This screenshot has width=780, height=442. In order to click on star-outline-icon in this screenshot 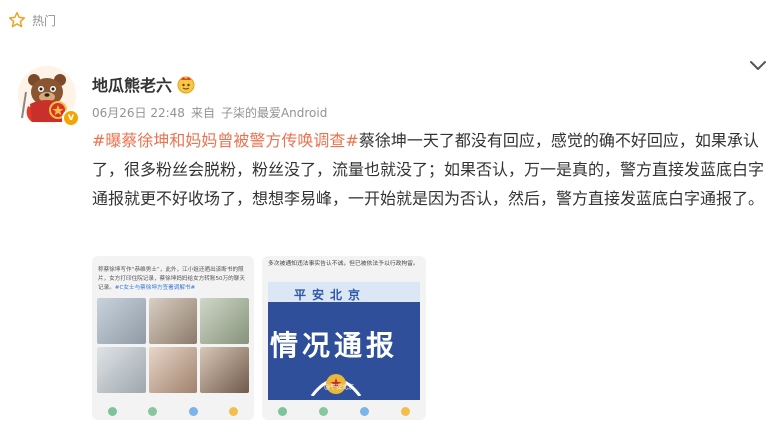, I will do `click(17, 19)`.